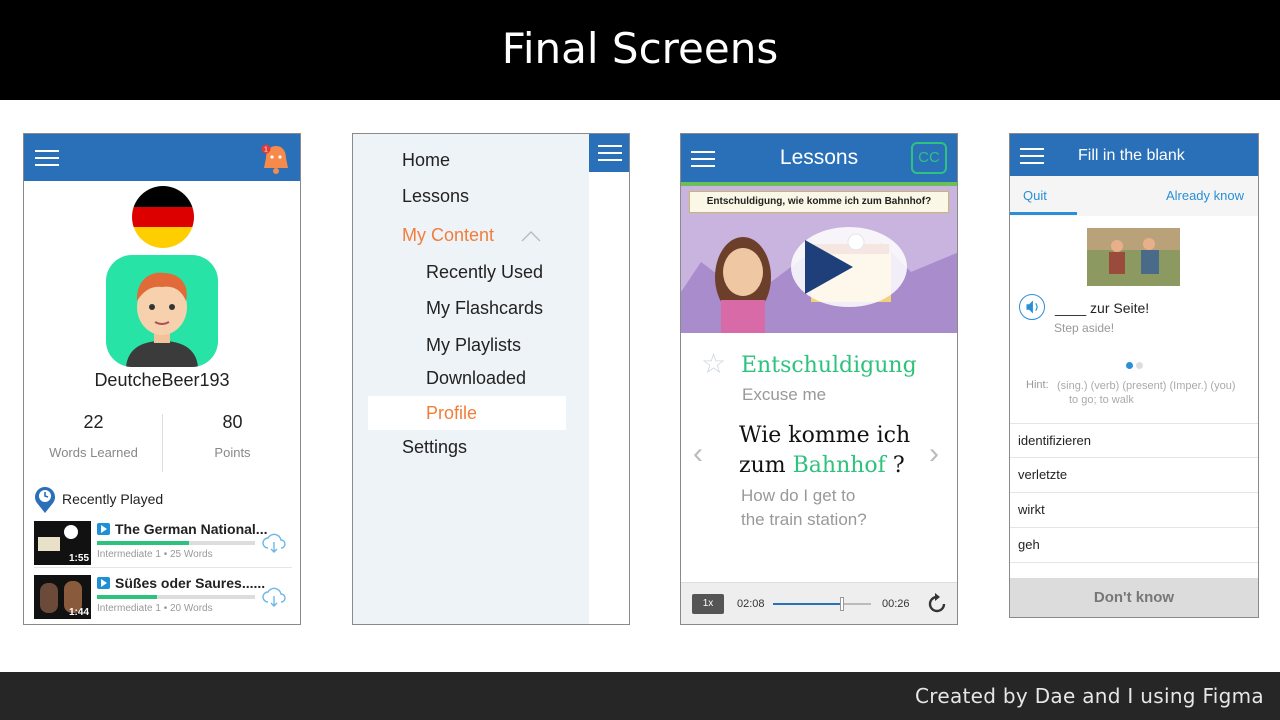 The image size is (1280, 720). I want to click on quiz-header: Fill in the blank, so click(1134, 155).